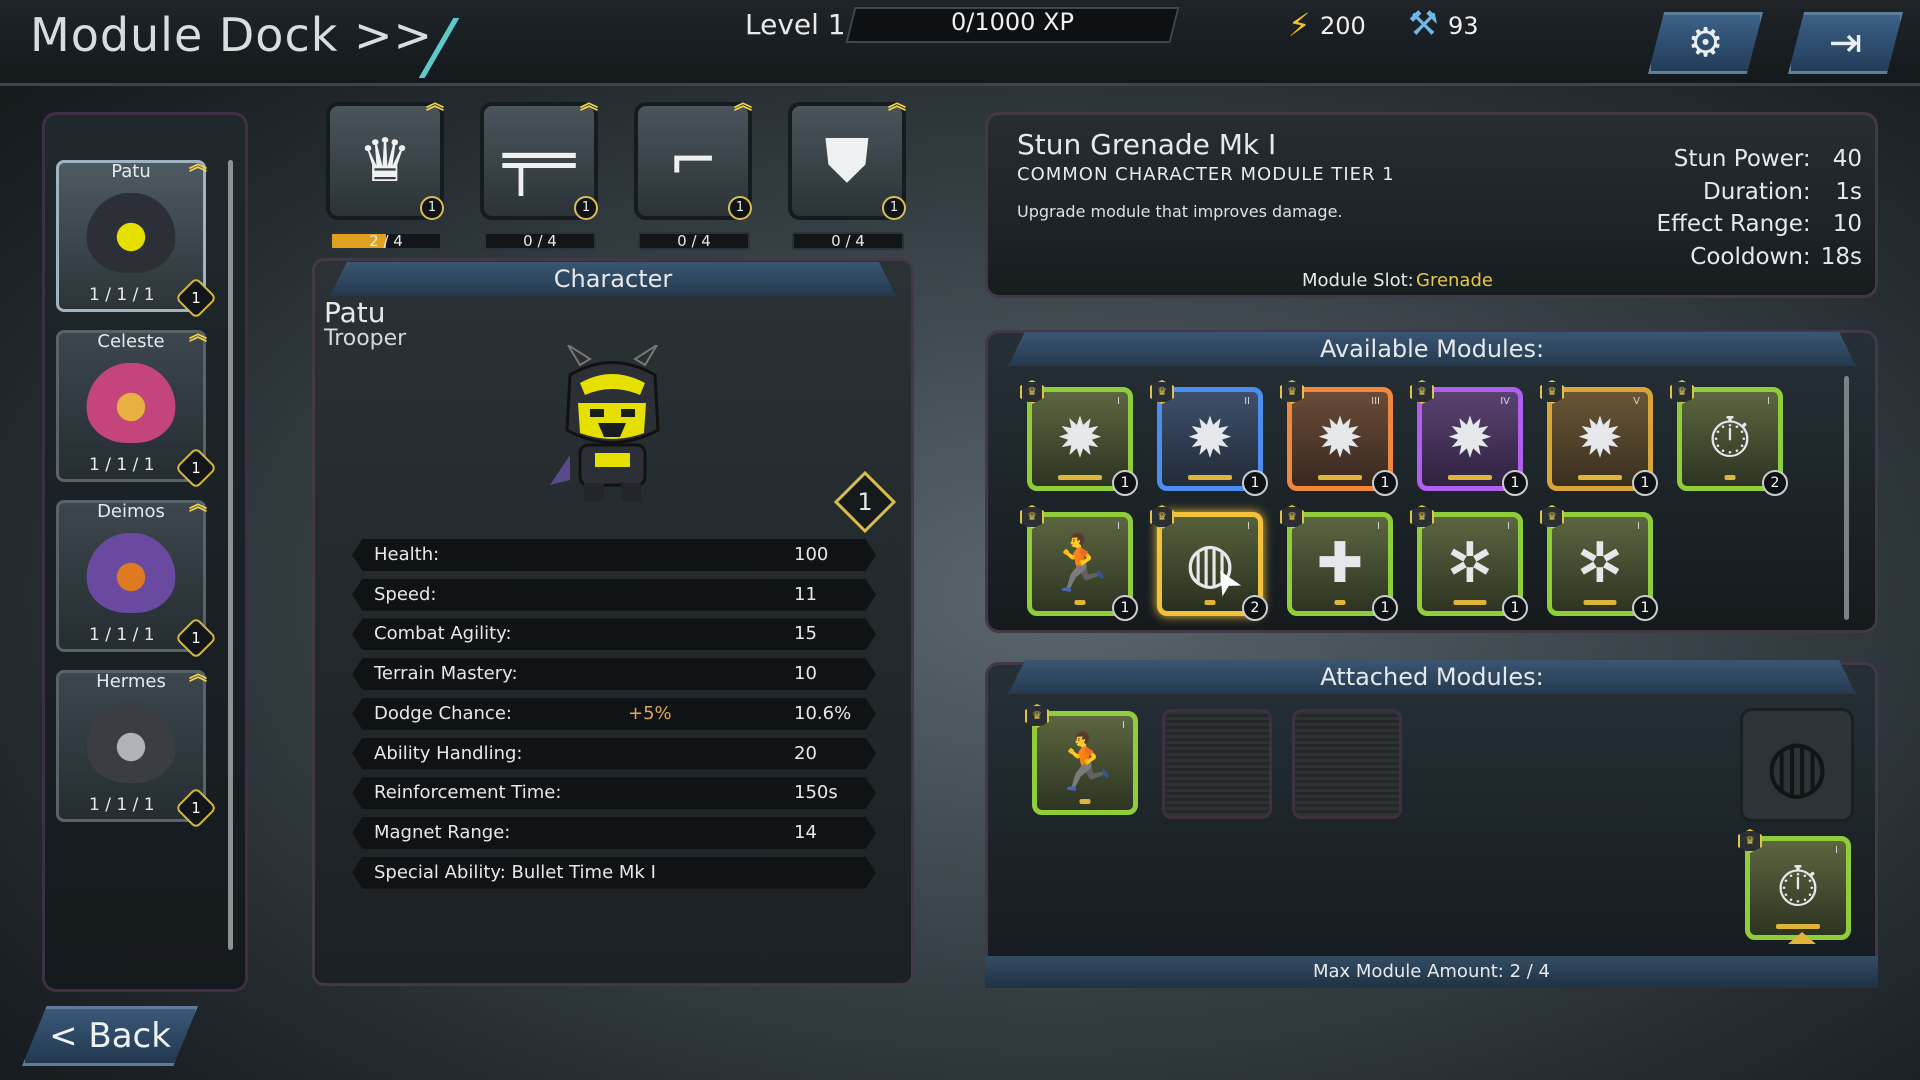 The width and height of the screenshot is (1920, 1080). I want to click on equipment-slot-pistol: ⌐ 1, so click(693, 161).